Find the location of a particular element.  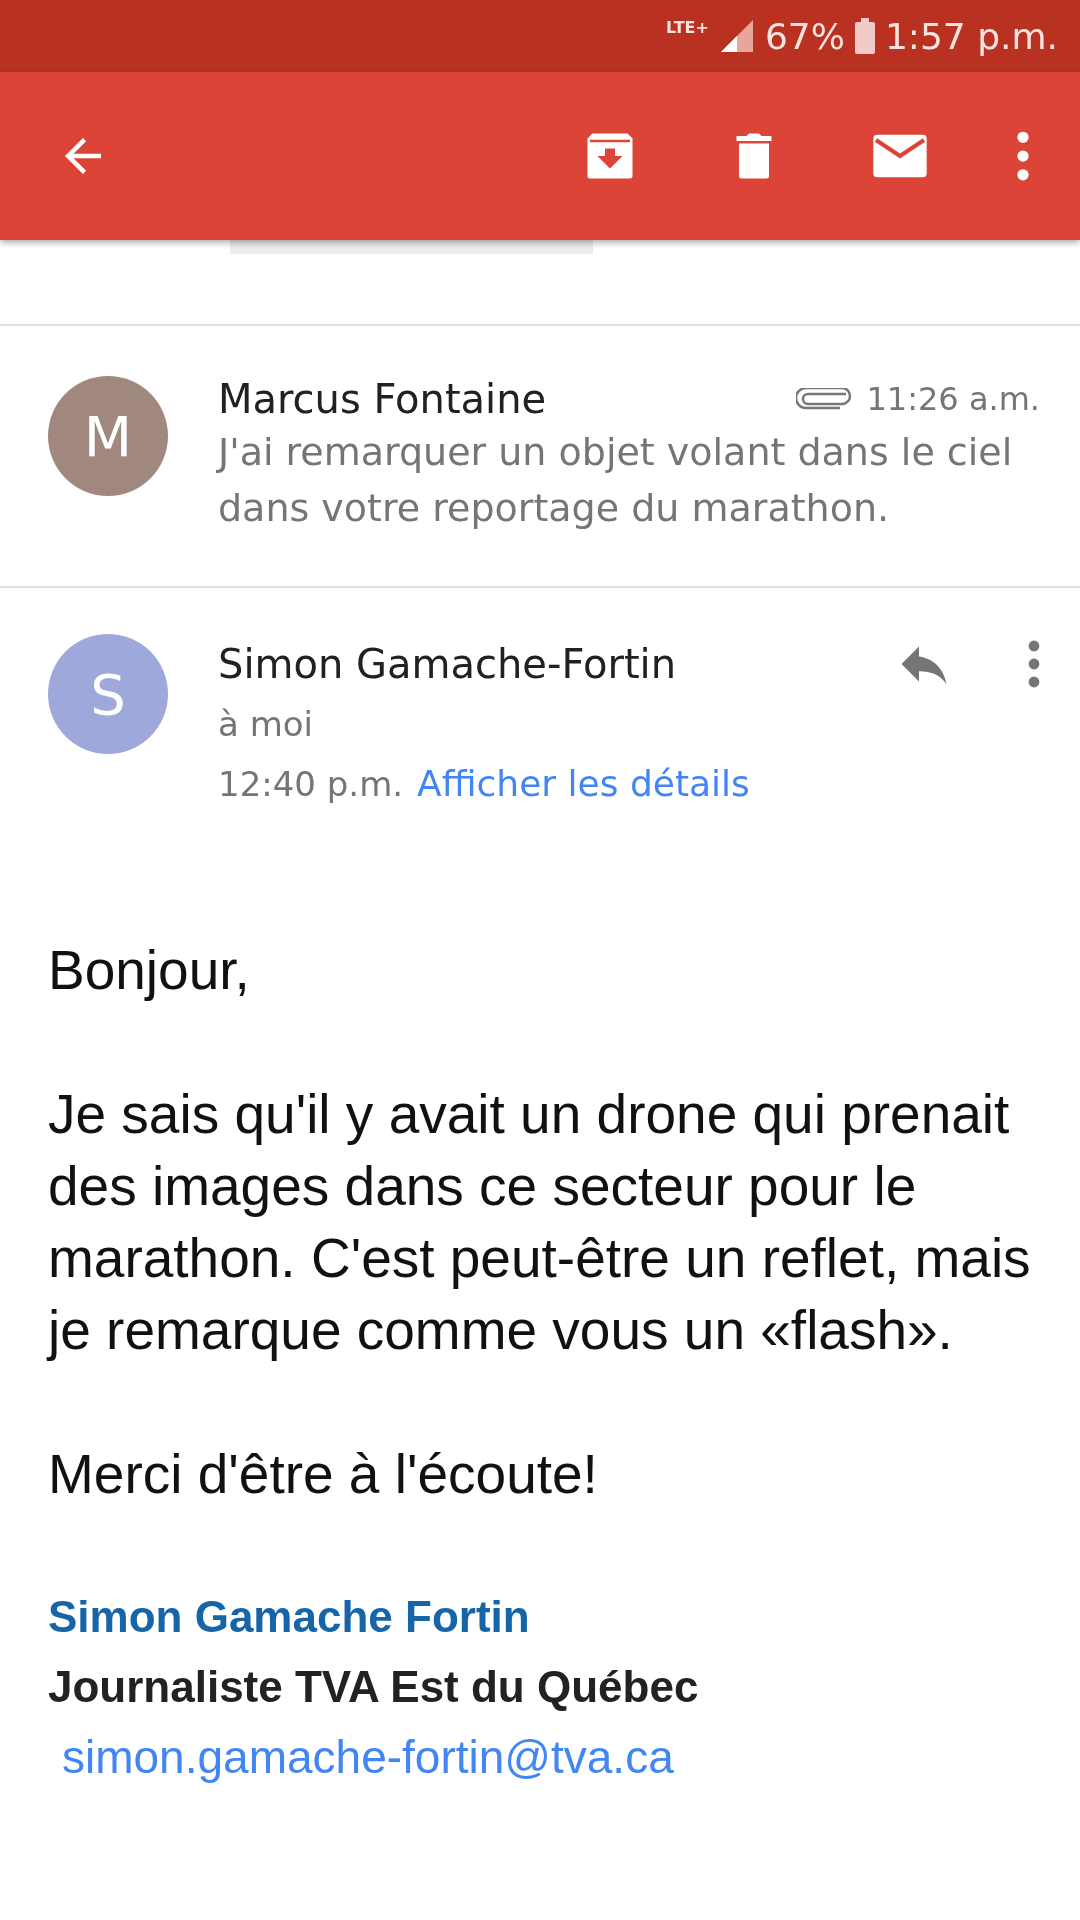

signature-title: Journaliste TVA Est du Québec is located at coordinates (374, 1687).